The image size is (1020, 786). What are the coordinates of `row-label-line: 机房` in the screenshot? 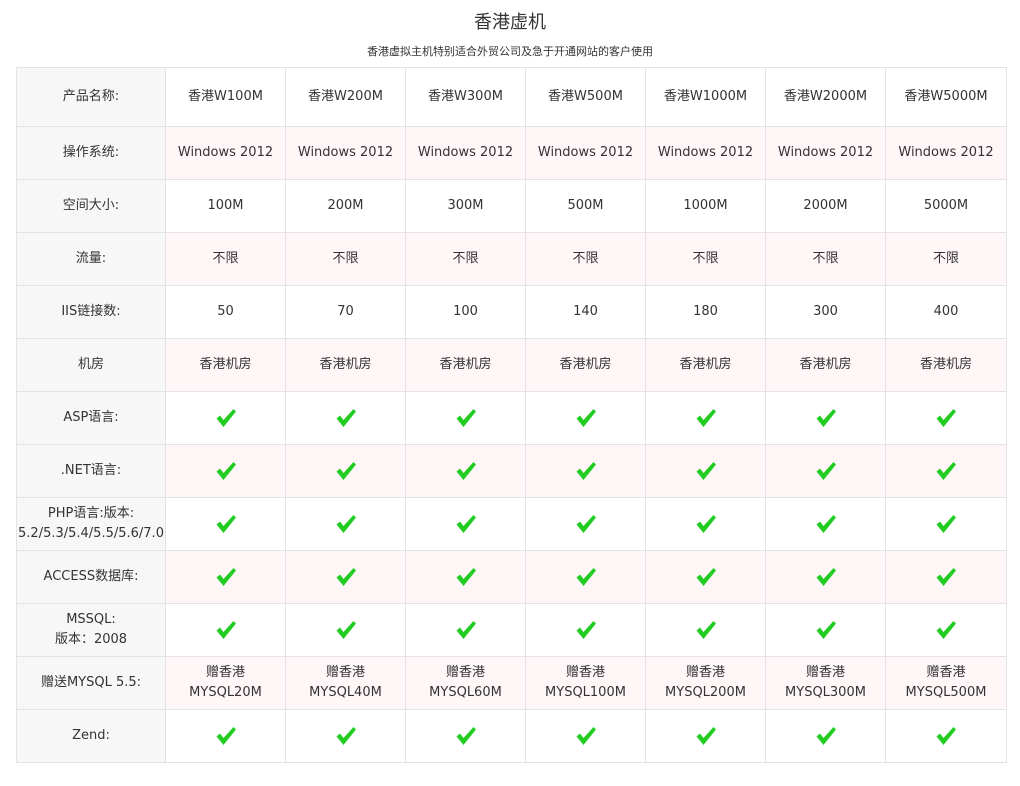 It's located at (90, 364).